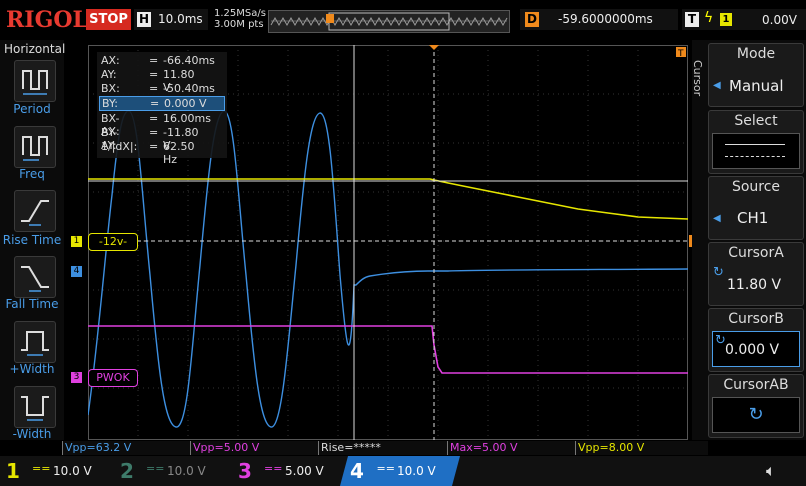 The image size is (806, 486). Describe the element at coordinates (680, 54) in the screenshot. I see `trigger-level-marker-text: T` at that location.